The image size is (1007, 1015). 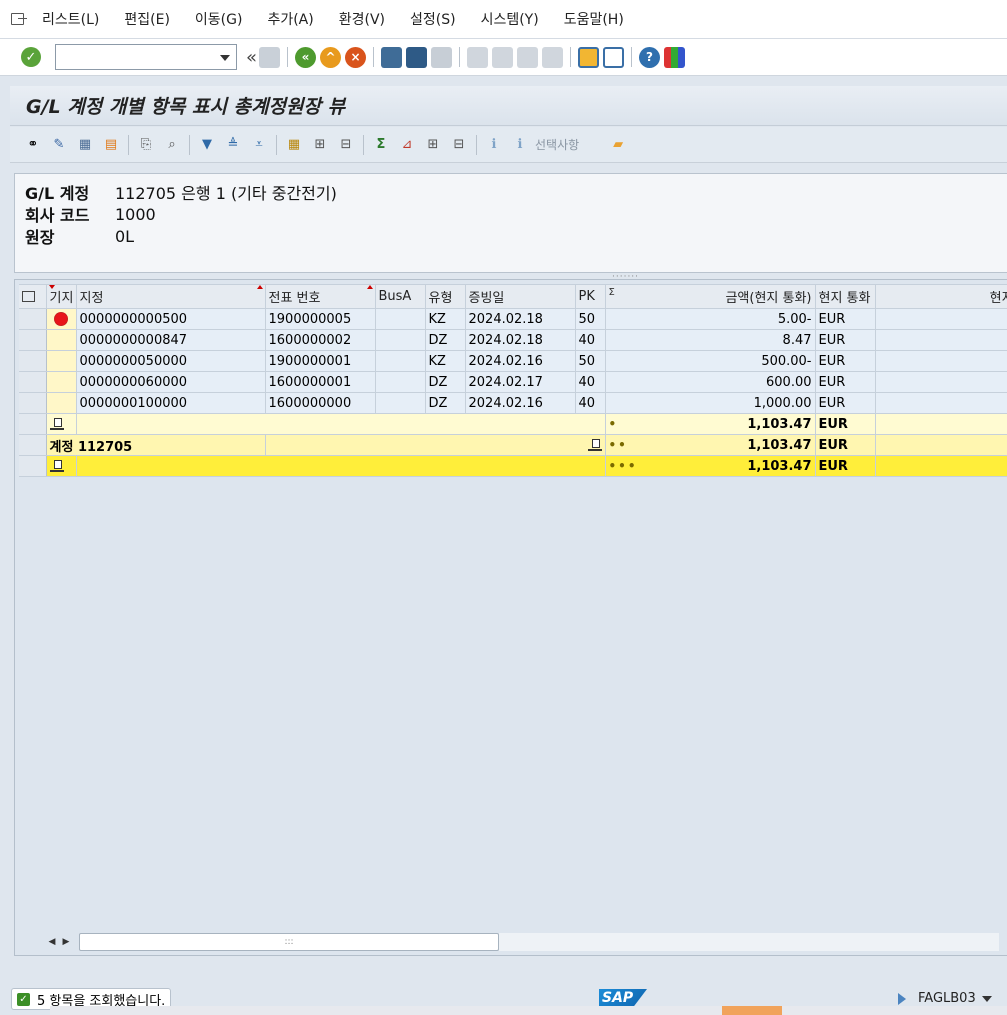 I want to click on switch-display-icon: ▦, so click(x=85, y=145).